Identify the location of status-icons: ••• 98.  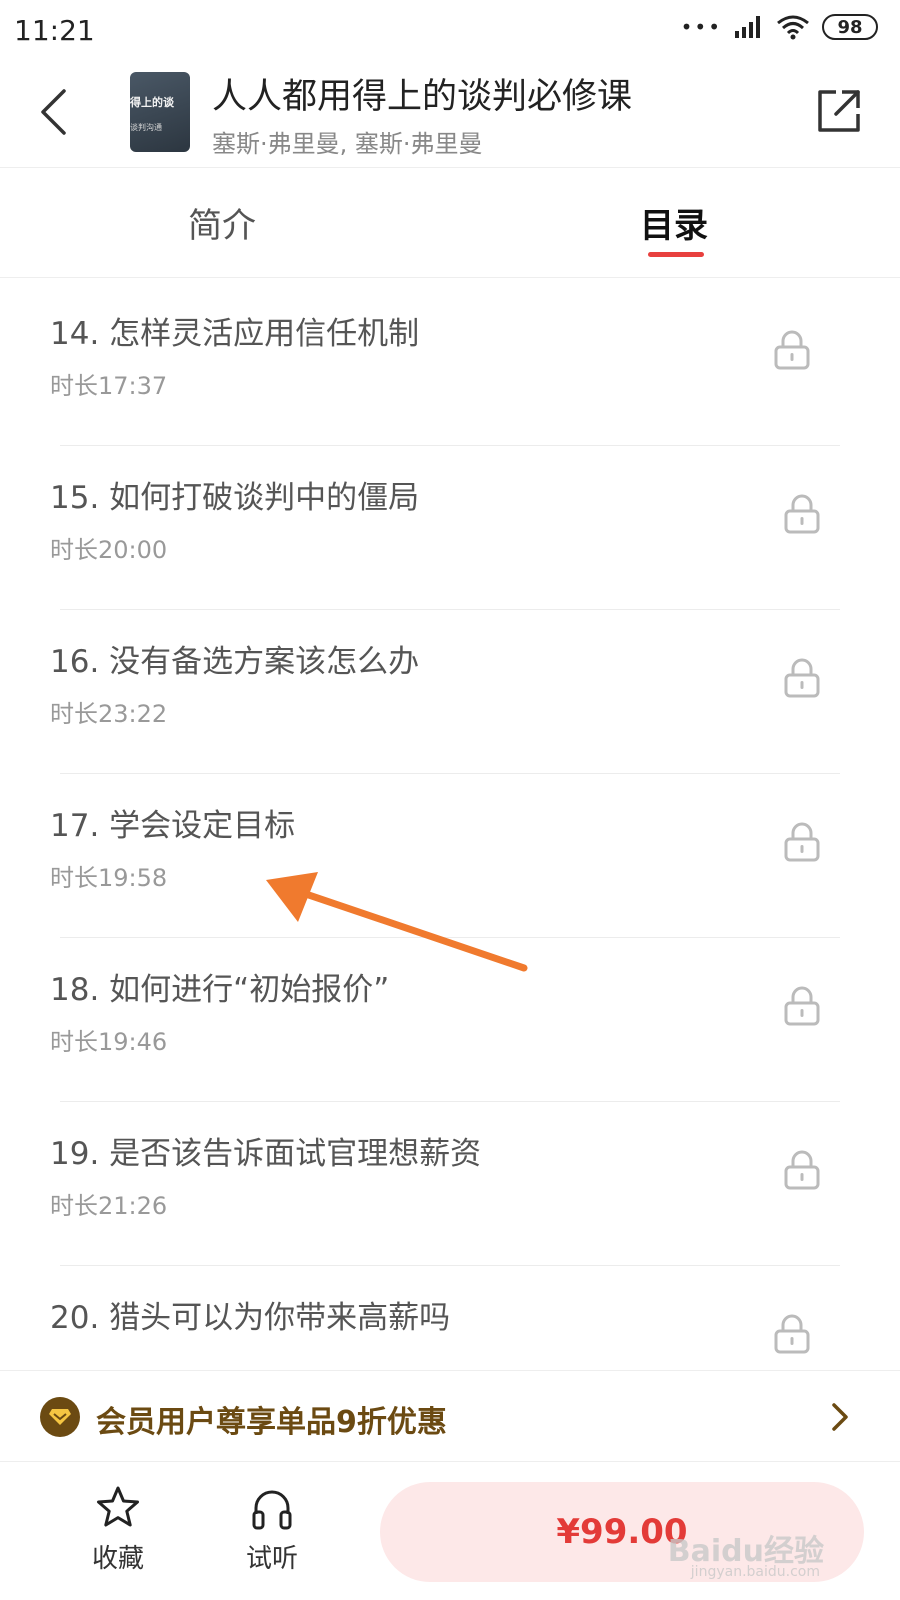
(779, 27).